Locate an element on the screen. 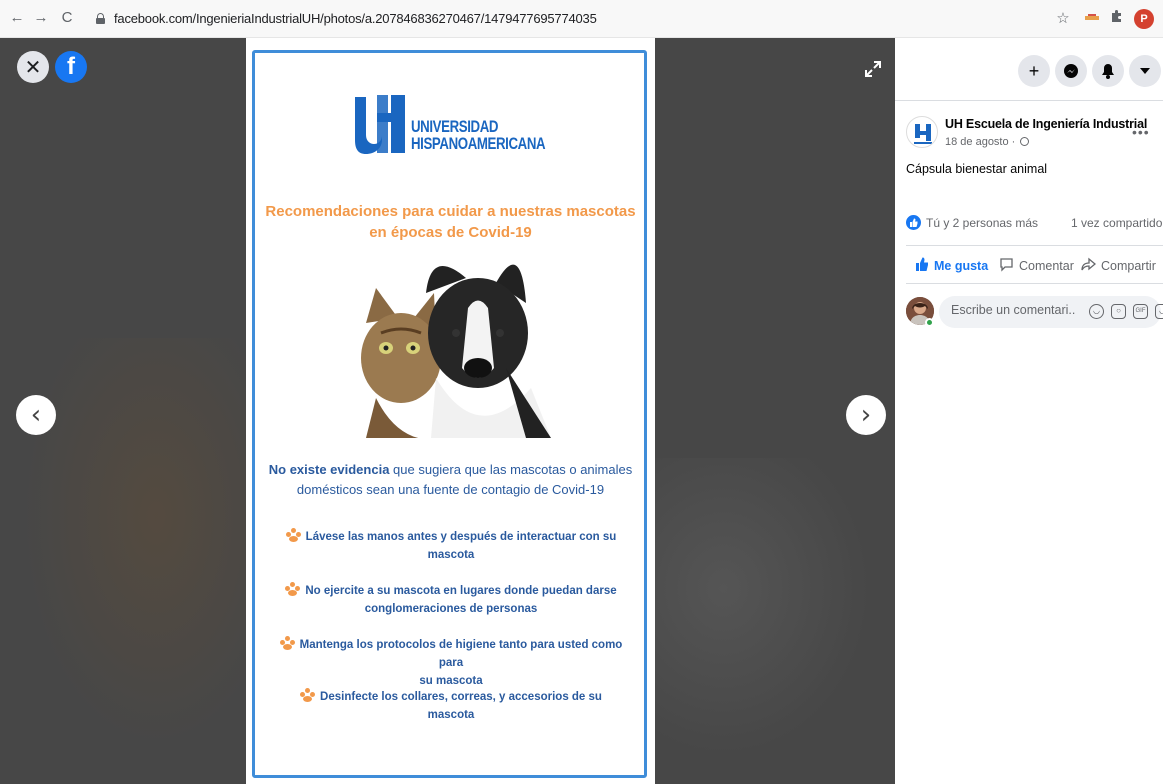  close-button: ✕ is located at coordinates (33, 67).